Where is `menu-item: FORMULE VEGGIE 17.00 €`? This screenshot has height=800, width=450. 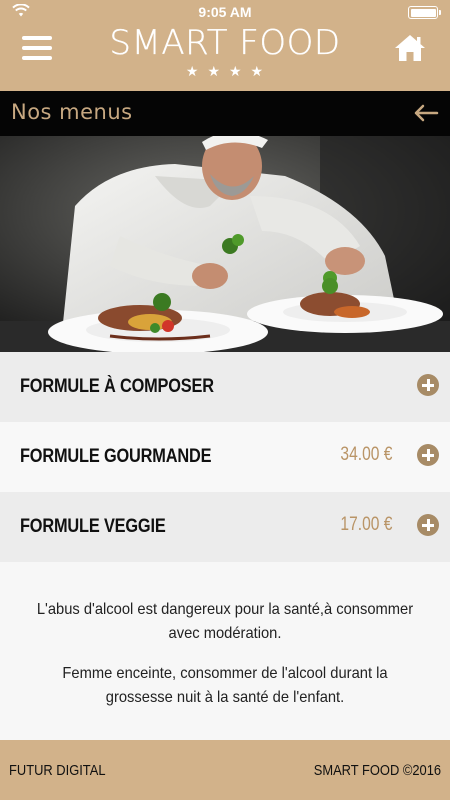 menu-item: FORMULE VEGGIE 17.00 € is located at coordinates (225, 527).